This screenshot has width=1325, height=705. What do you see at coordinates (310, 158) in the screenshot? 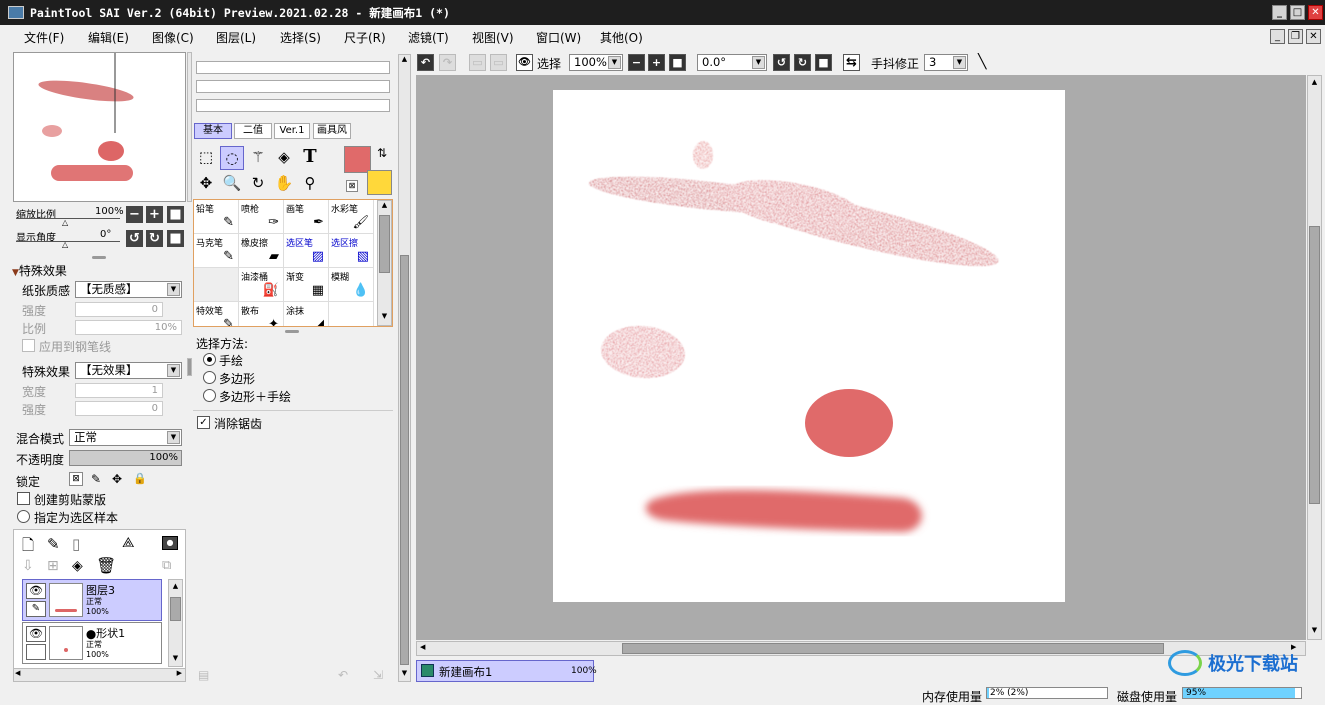
I see `text-tool-icon: T` at bounding box center [310, 158].